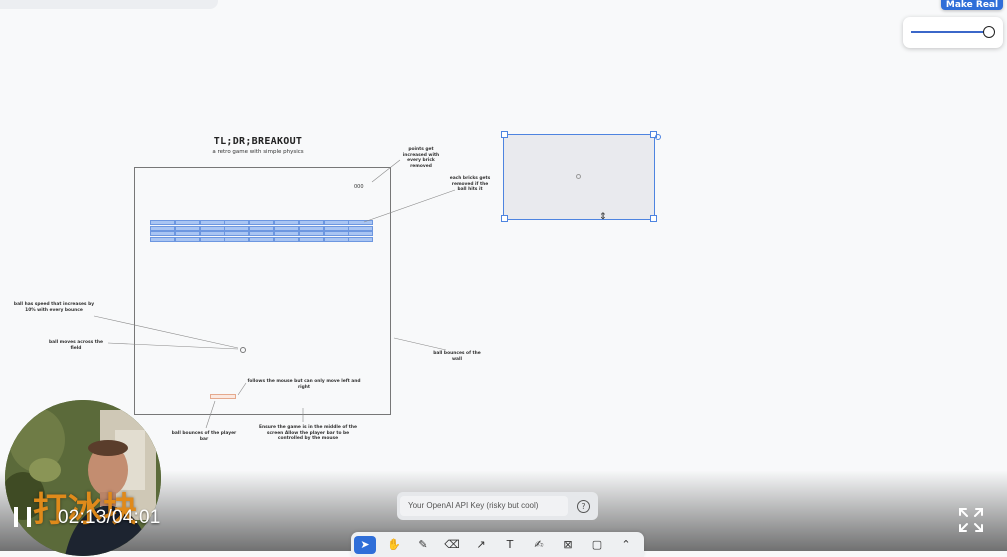 The width and height of the screenshot is (1007, 557). I want to click on arrow-wall, so click(420, 344).